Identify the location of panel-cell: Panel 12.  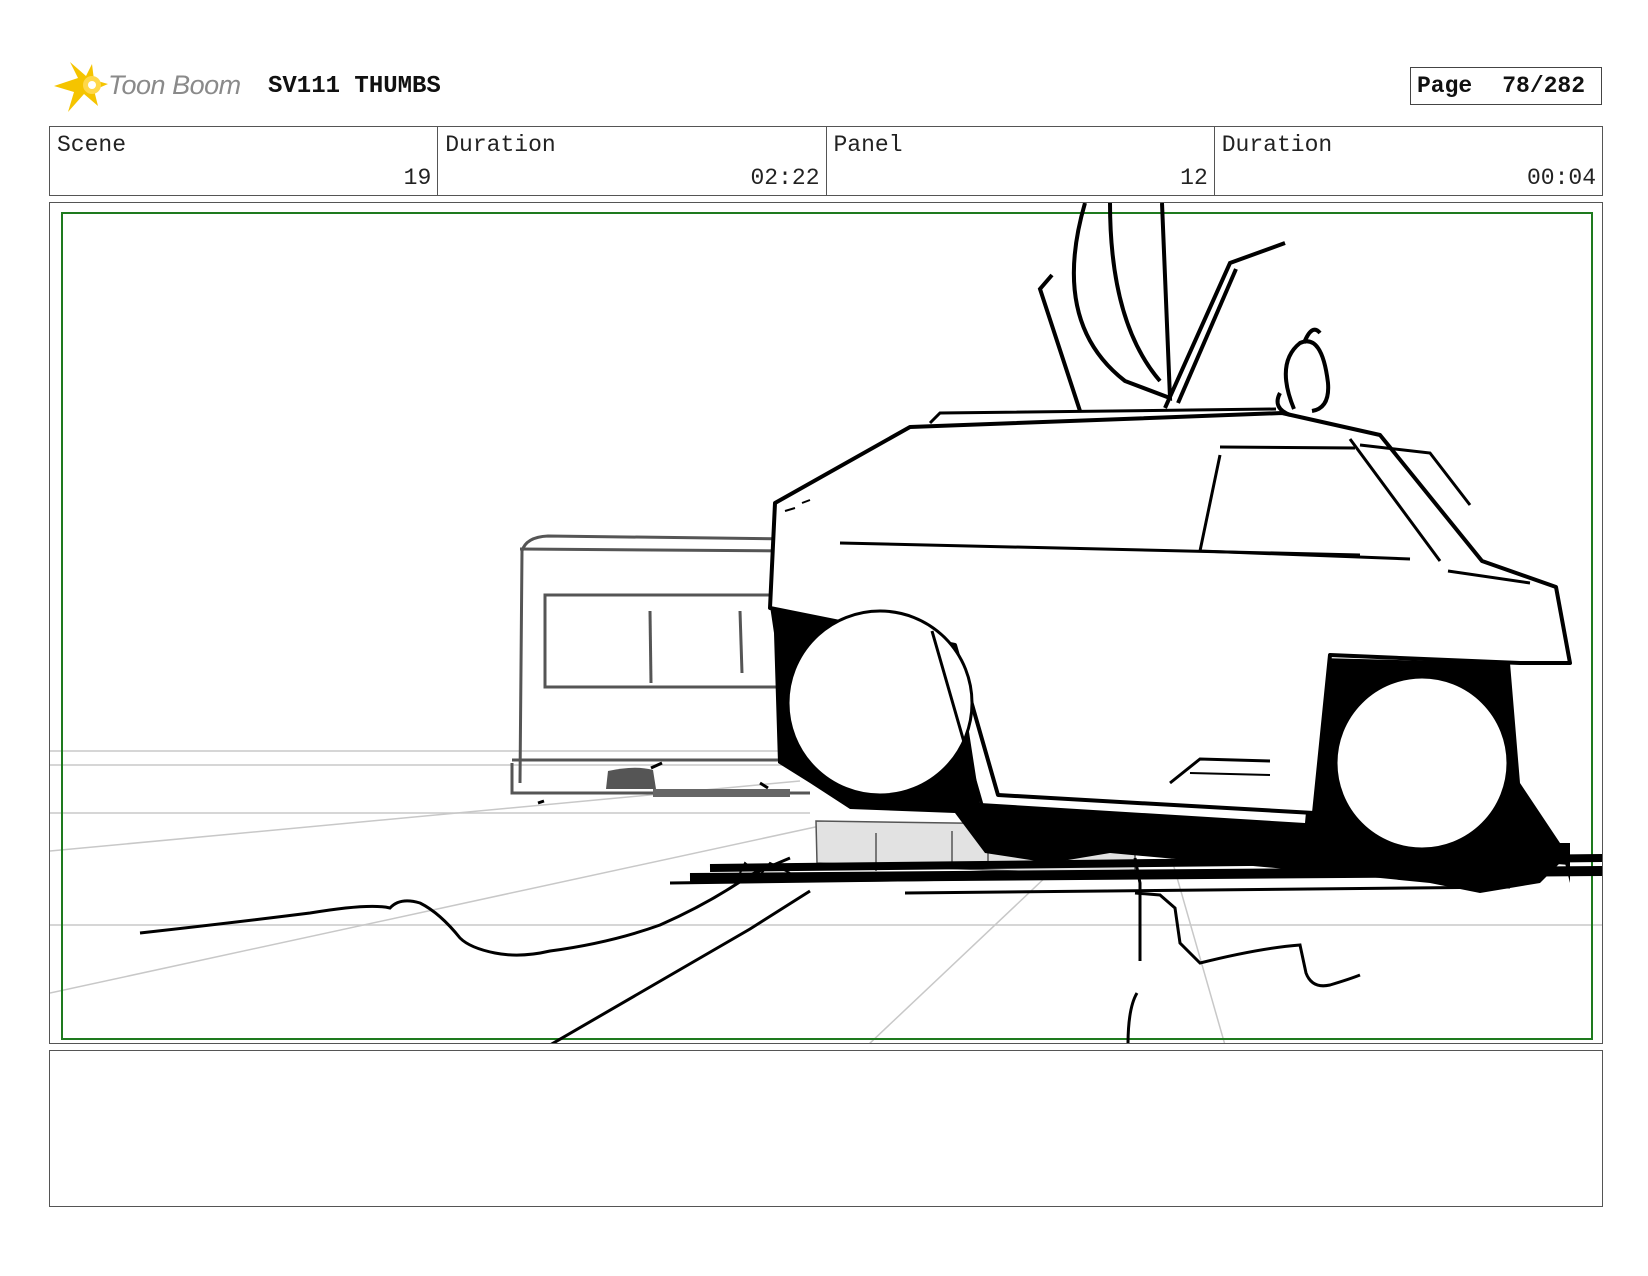
(1021, 161).